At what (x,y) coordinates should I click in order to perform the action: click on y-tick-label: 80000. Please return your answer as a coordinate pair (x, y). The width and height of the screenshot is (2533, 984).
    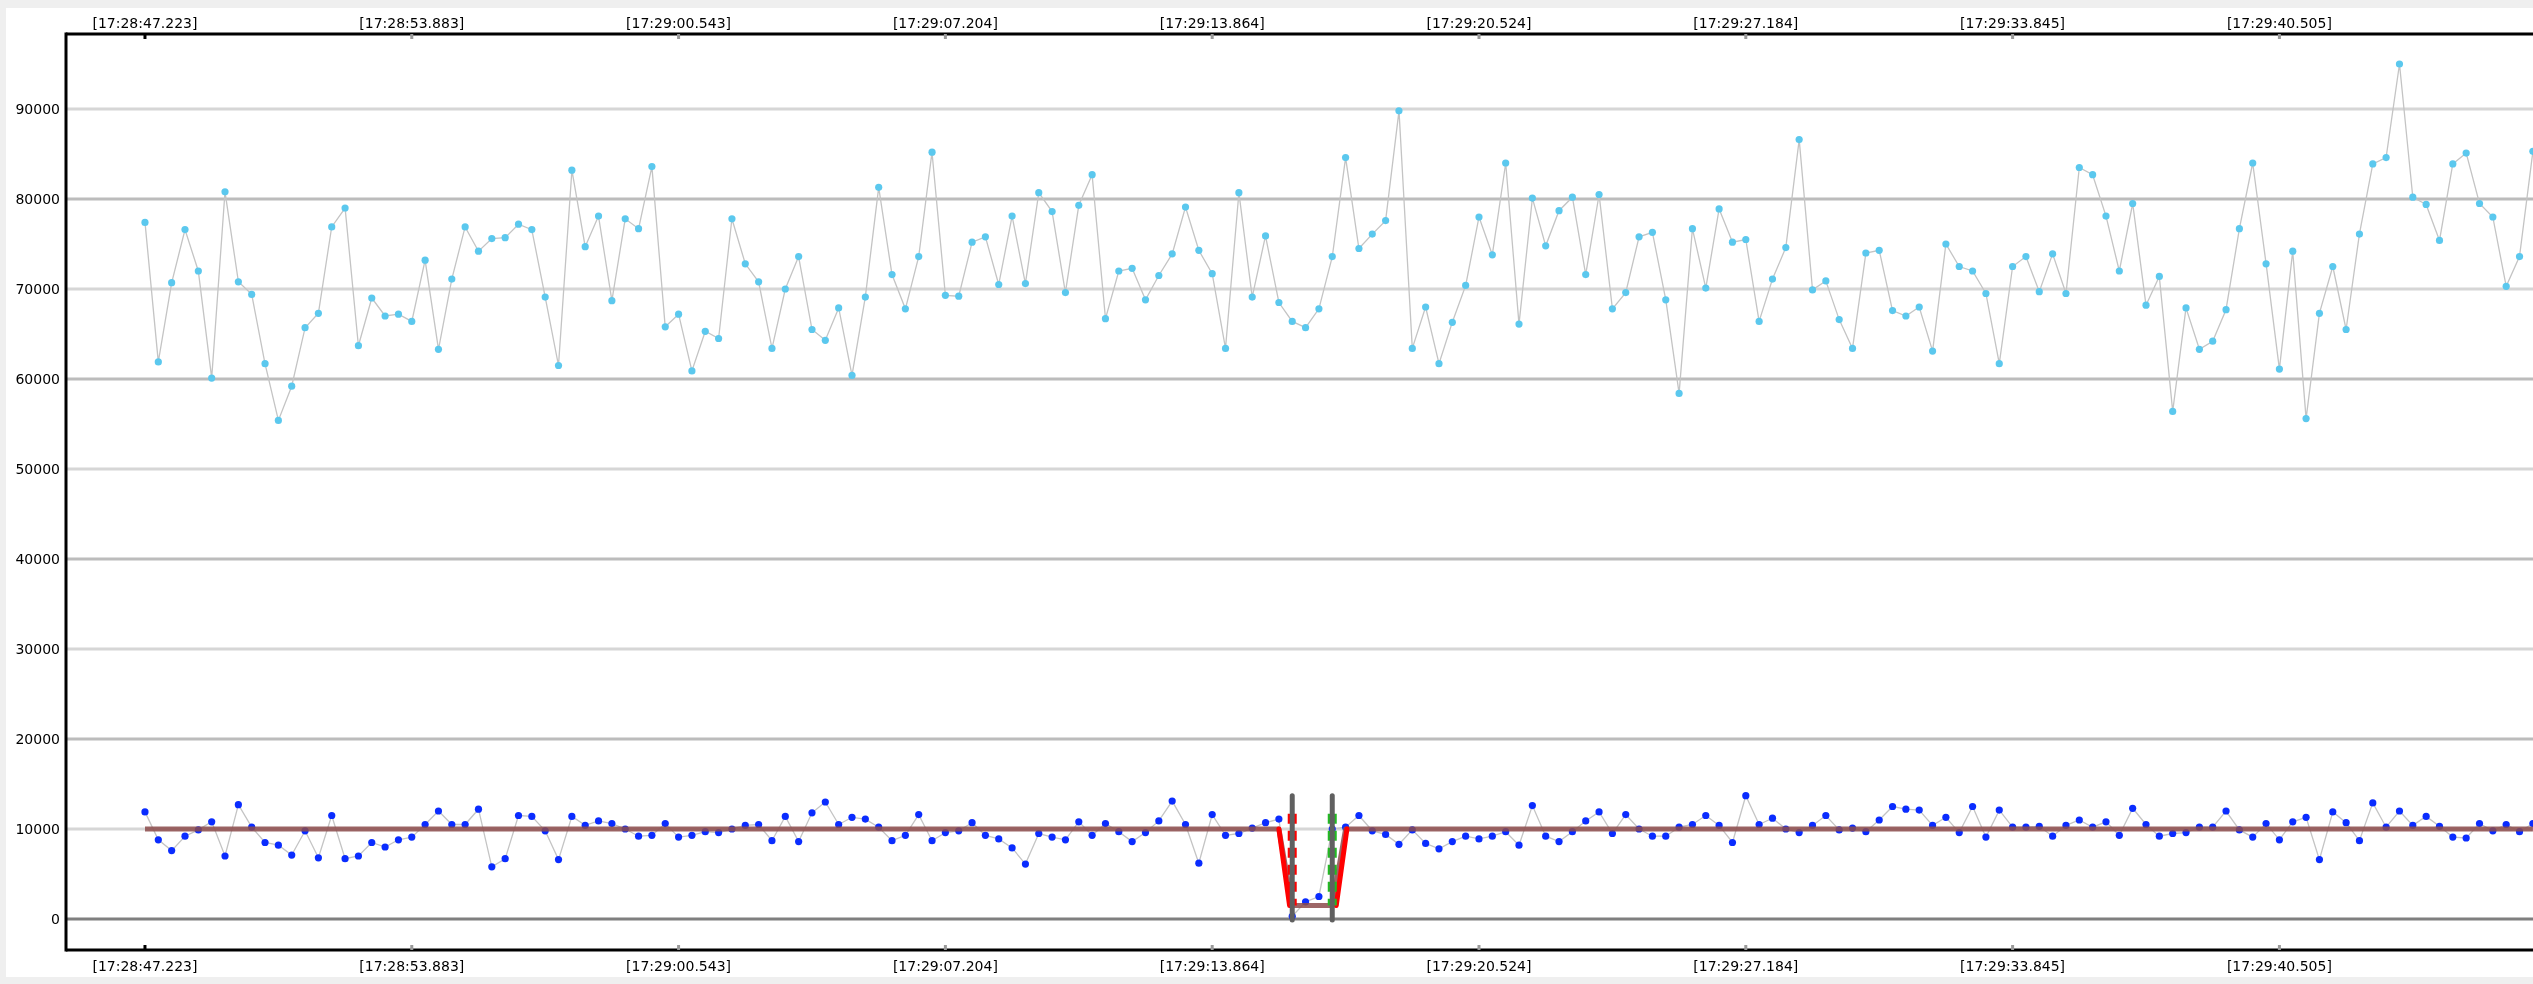
    Looking at the image, I should click on (37, 199).